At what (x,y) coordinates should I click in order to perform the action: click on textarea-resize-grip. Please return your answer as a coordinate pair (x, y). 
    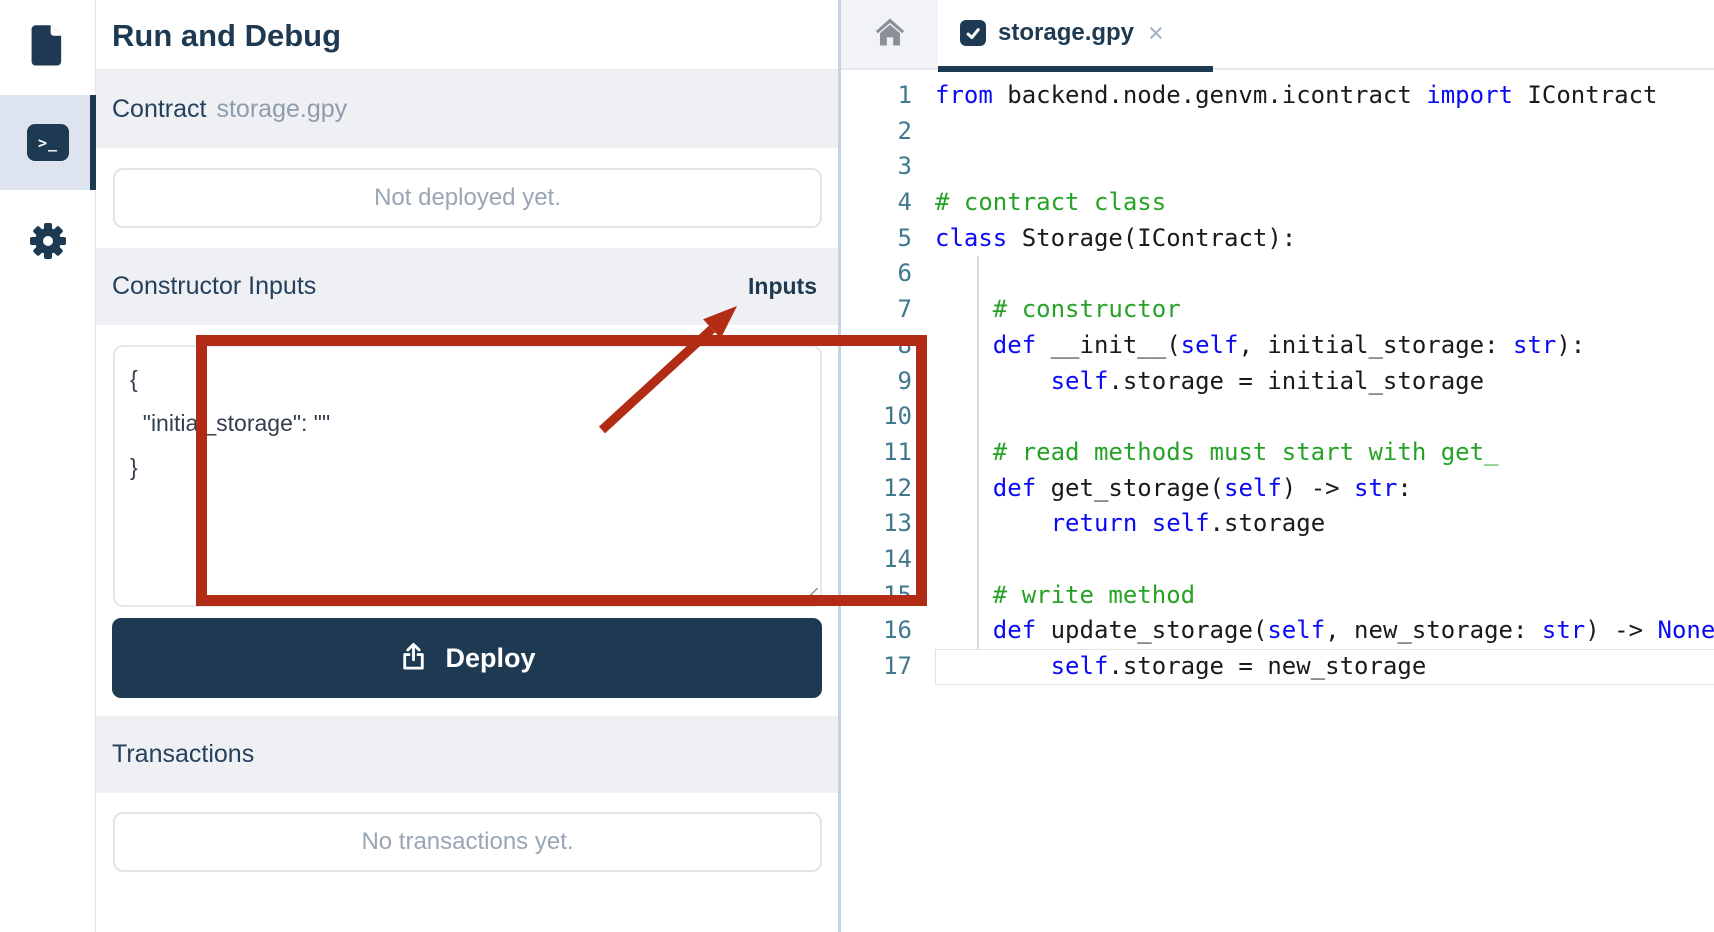
    Looking at the image, I should click on (810, 595).